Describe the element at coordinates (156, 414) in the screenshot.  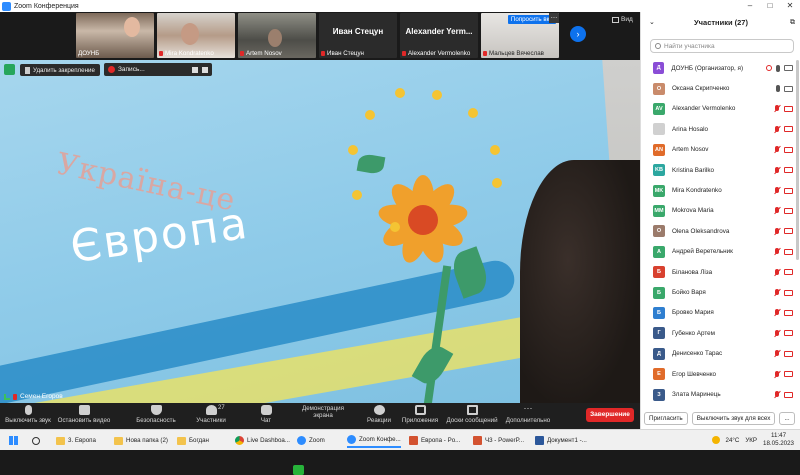
I see `security-button: Безопасность` at that location.